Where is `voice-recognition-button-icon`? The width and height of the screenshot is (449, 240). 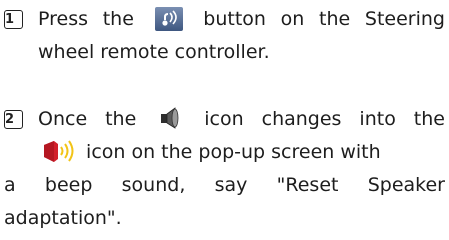 voice-recognition-button-icon is located at coordinates (168, 19).